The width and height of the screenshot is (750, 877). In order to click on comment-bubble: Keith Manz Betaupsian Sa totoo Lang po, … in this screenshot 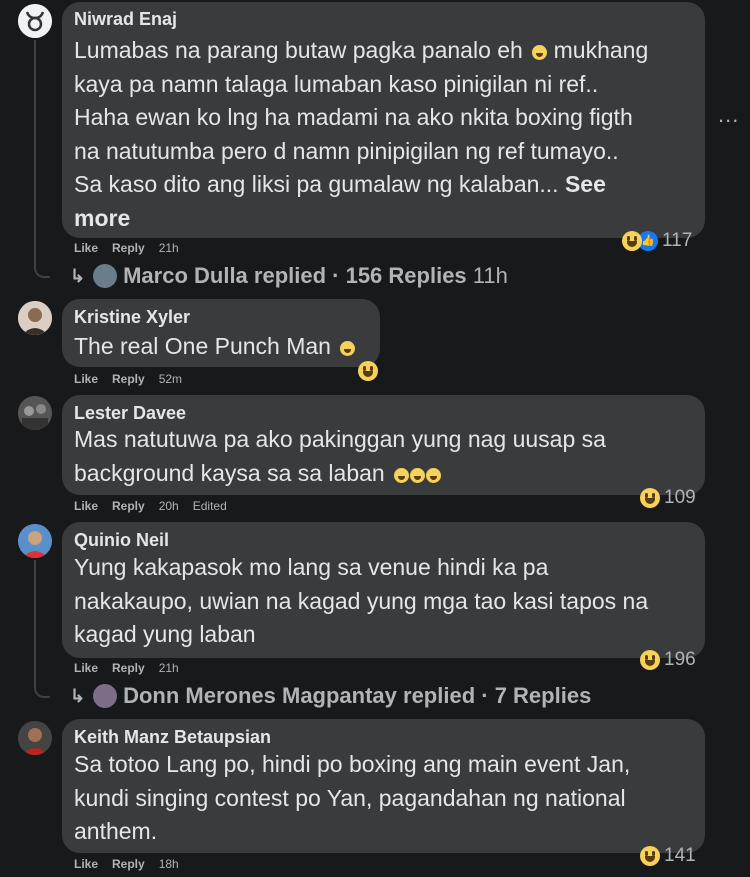, I will do `click(383, 786)`.